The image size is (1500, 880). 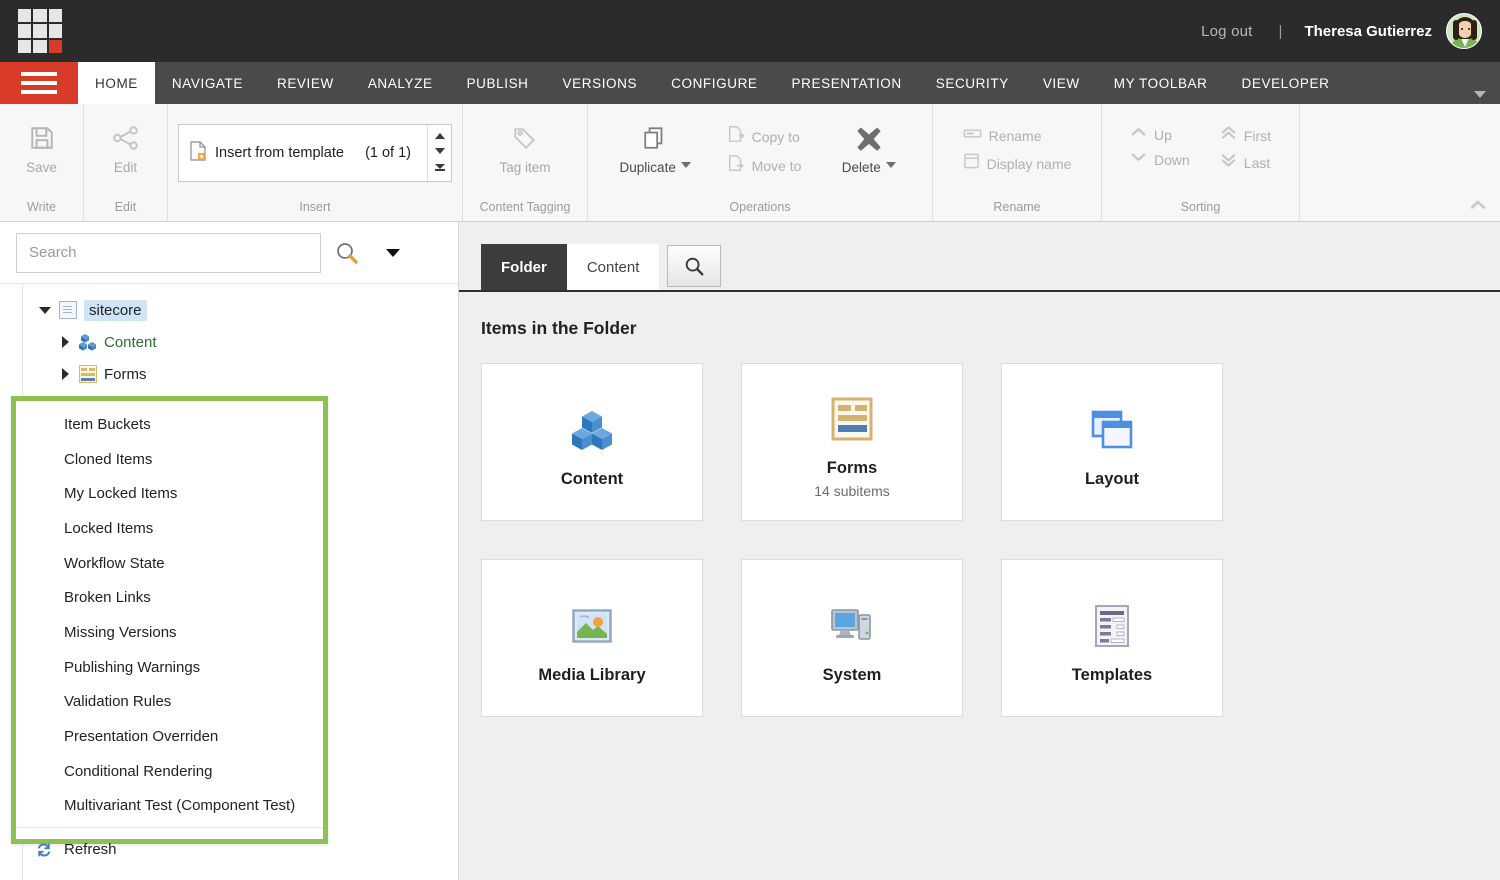 What do you see at coordinates (41, 143) in the screenshot?
I see `save-button: Save` at bounding box center [41, 143].